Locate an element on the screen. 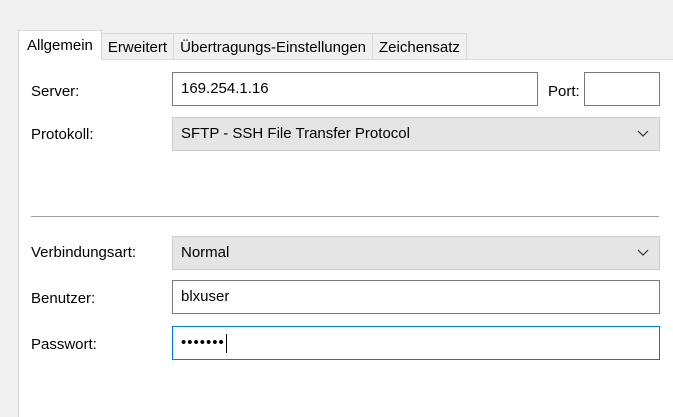 The height and width of the screenshot is (417, 673). tab-zeichensatz: Zeichensatz is located at coordinates (419, 46).